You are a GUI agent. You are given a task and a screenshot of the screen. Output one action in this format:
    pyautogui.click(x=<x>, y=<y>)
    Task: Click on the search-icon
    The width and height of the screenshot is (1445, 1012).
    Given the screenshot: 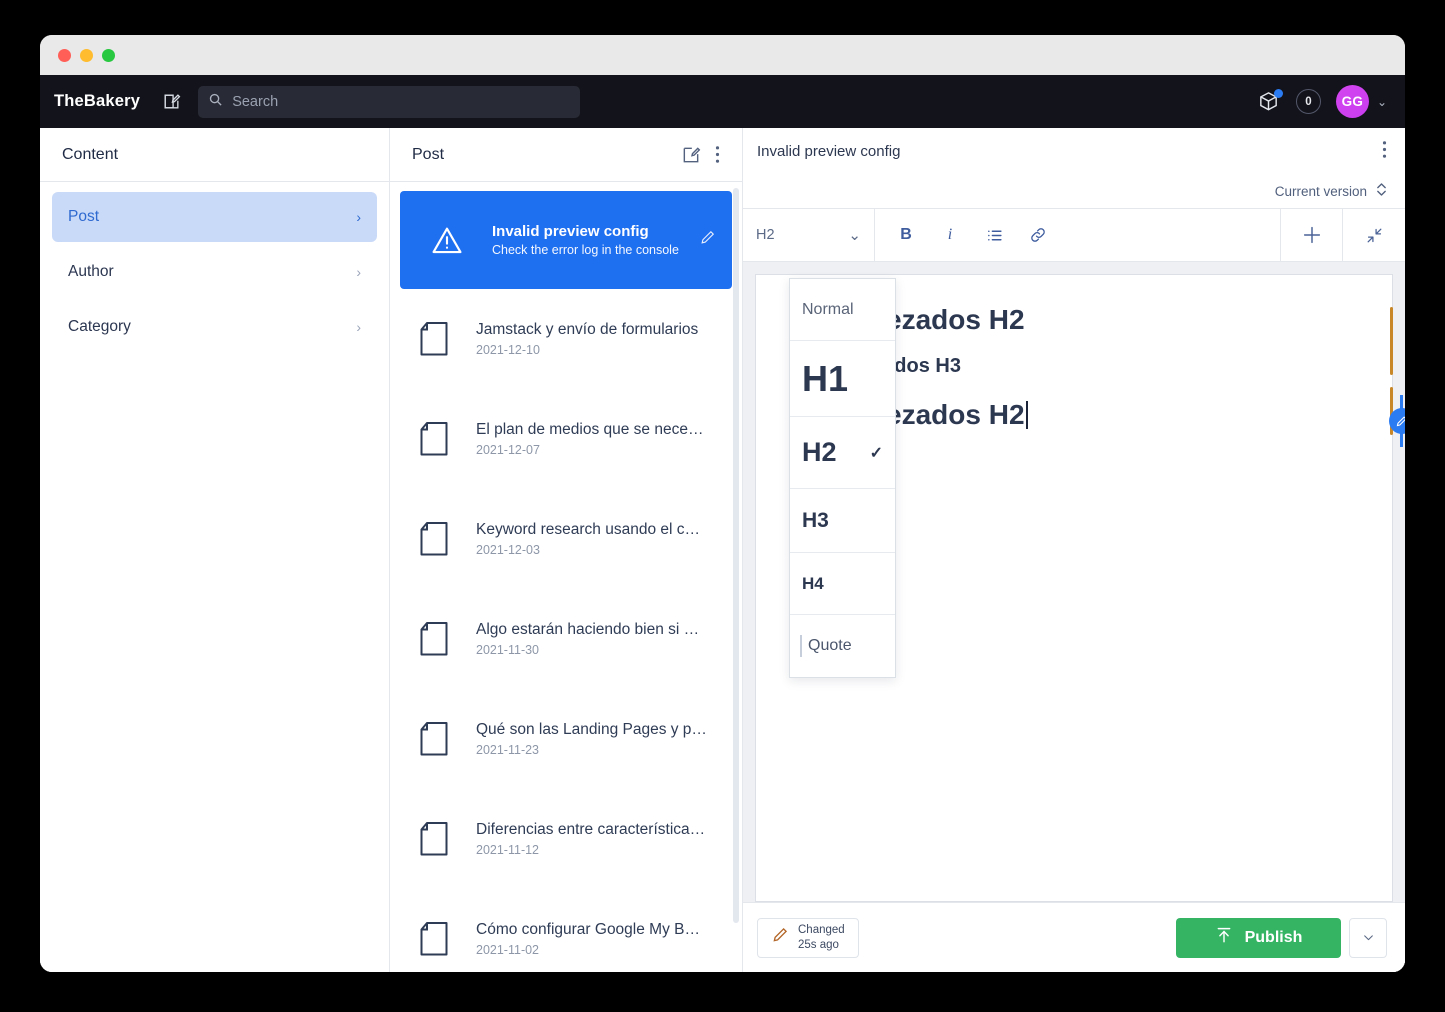 What is the action you would take?
    pyautogui.click(x=215, y=102)
    